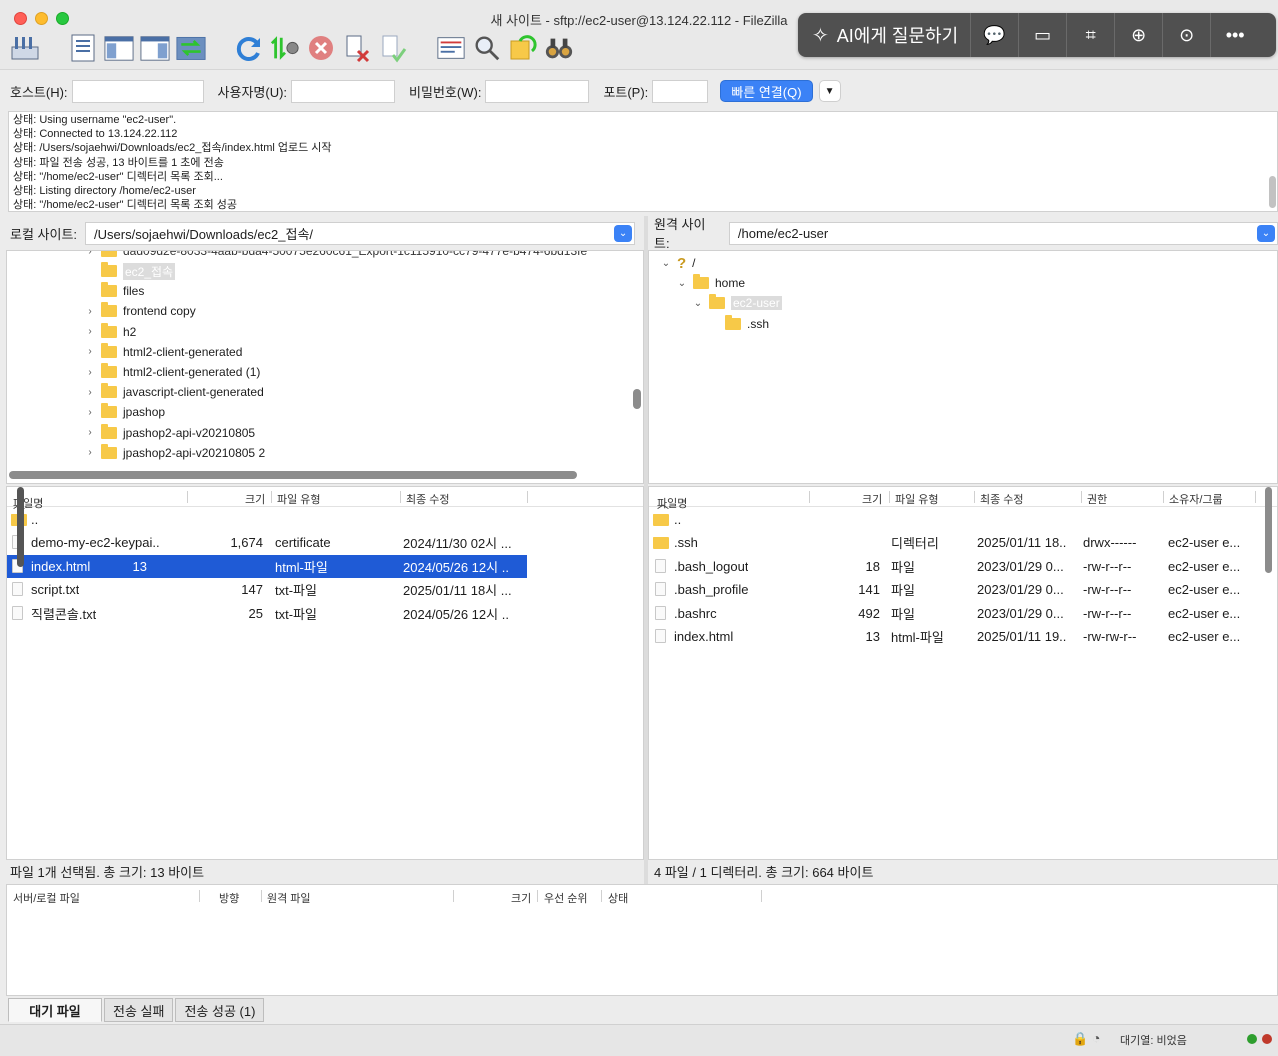 This screenshot has width=1278, height=1056. Describe the element at coordinates (343, 91) in the screenshot. I see `username-input` at that location.